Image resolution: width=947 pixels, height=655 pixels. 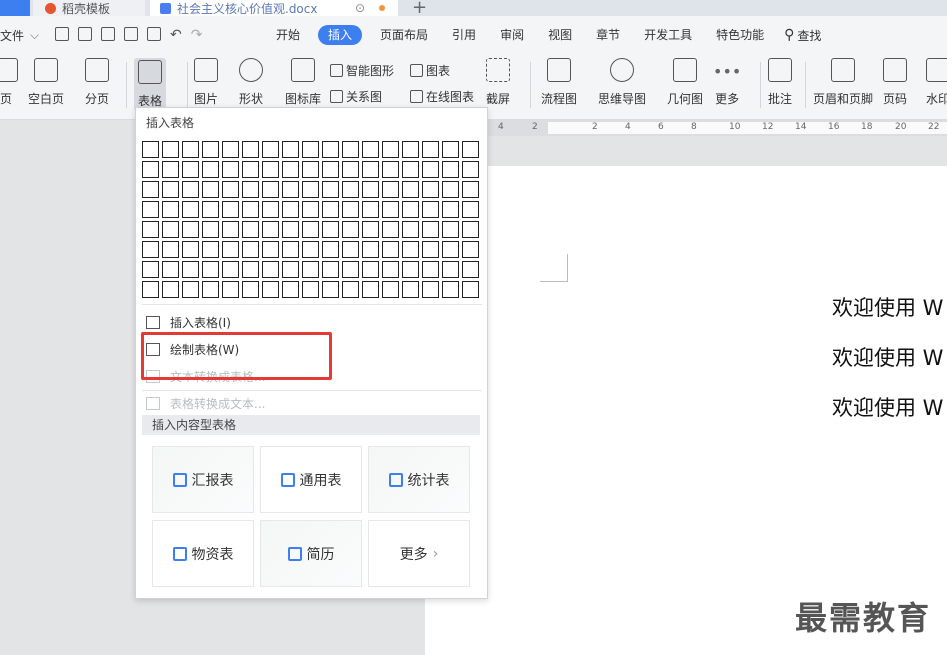 I want to click on file-menu: 文件 ⌵, so click(x=19, y=35).